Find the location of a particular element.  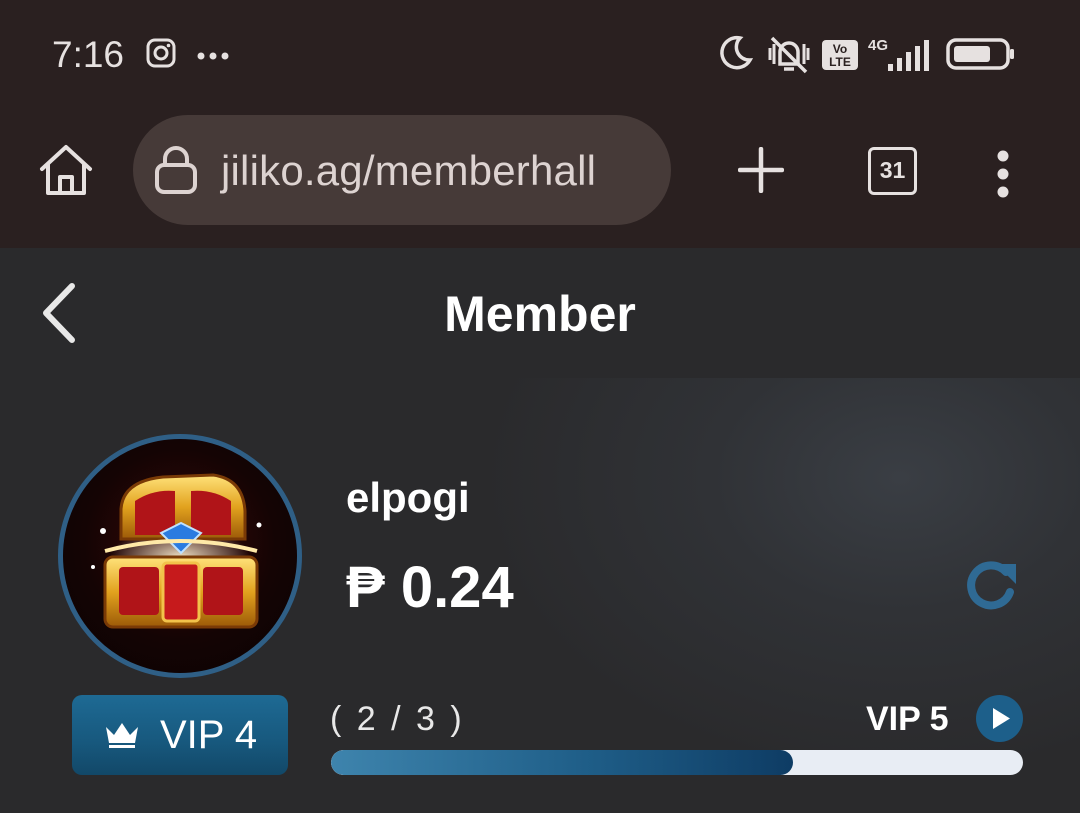

play-arrow-icon is located at coordinates (1001, 718).